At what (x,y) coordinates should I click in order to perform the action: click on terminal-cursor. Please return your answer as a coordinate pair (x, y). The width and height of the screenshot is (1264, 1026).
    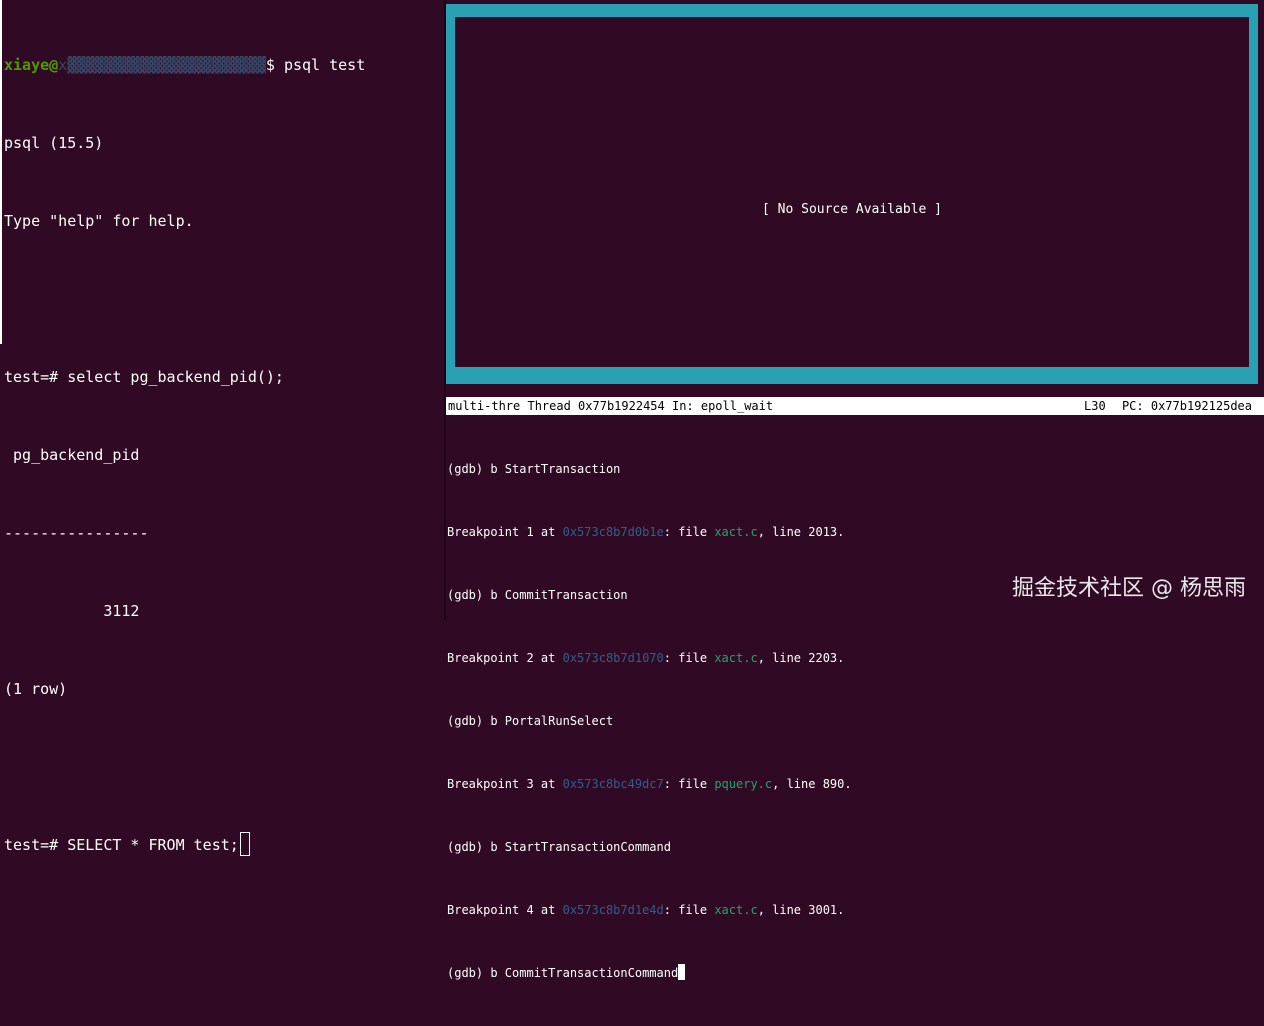
    Looking at the image, I should click on (244, 844).